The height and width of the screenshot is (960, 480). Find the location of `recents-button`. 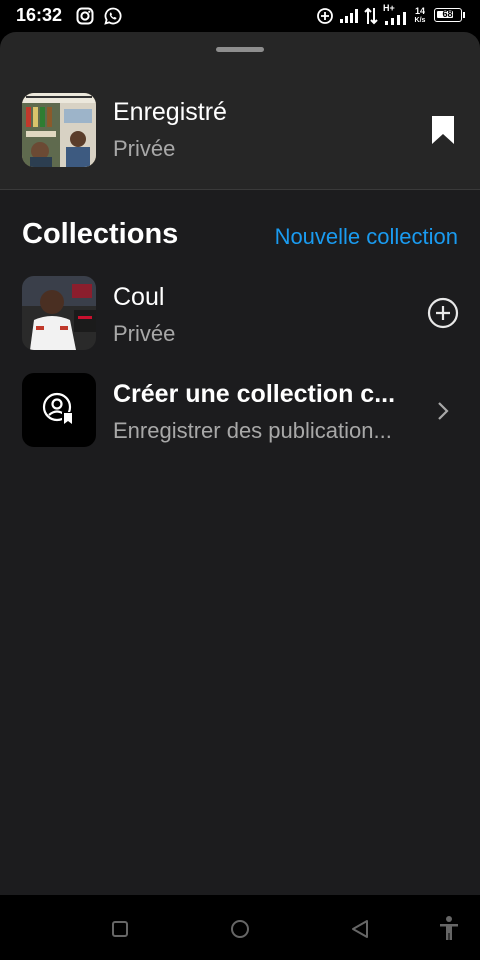

recents-button is located at coordinates (120, 929).